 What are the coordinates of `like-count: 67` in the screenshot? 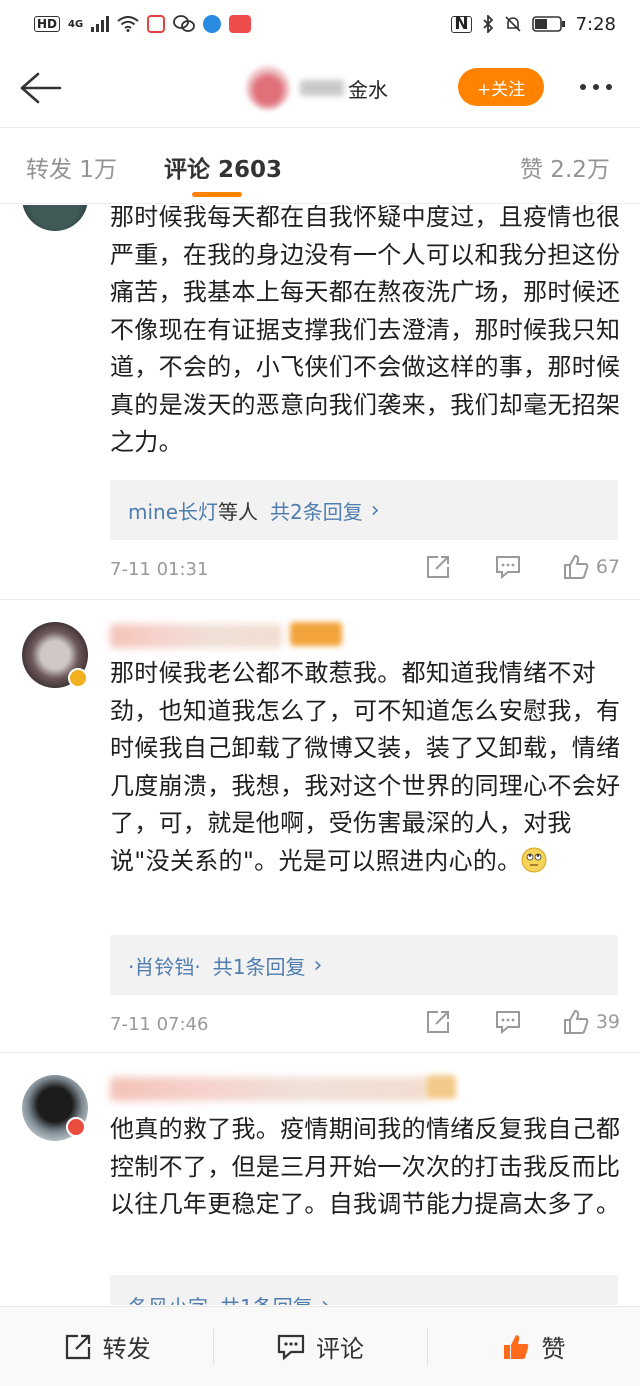 It's located at (607, 567).